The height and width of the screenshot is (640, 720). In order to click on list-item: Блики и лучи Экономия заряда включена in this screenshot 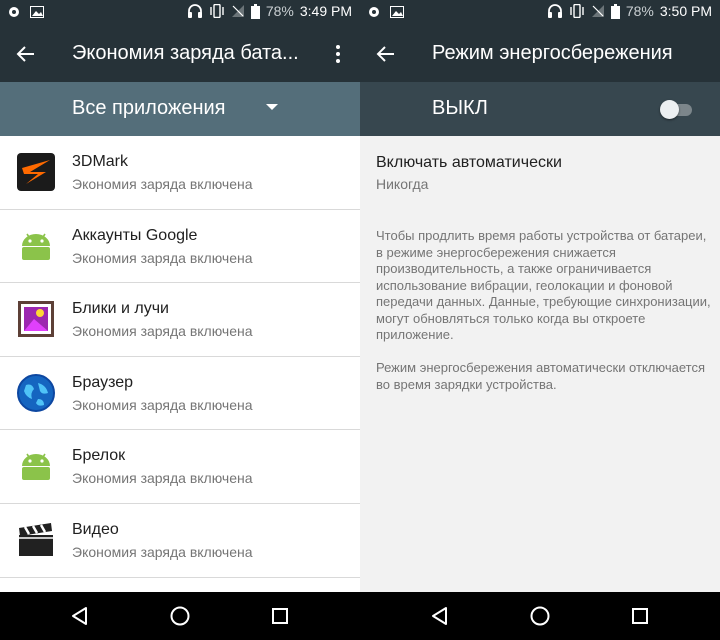, I will do `click(180, 320)`.